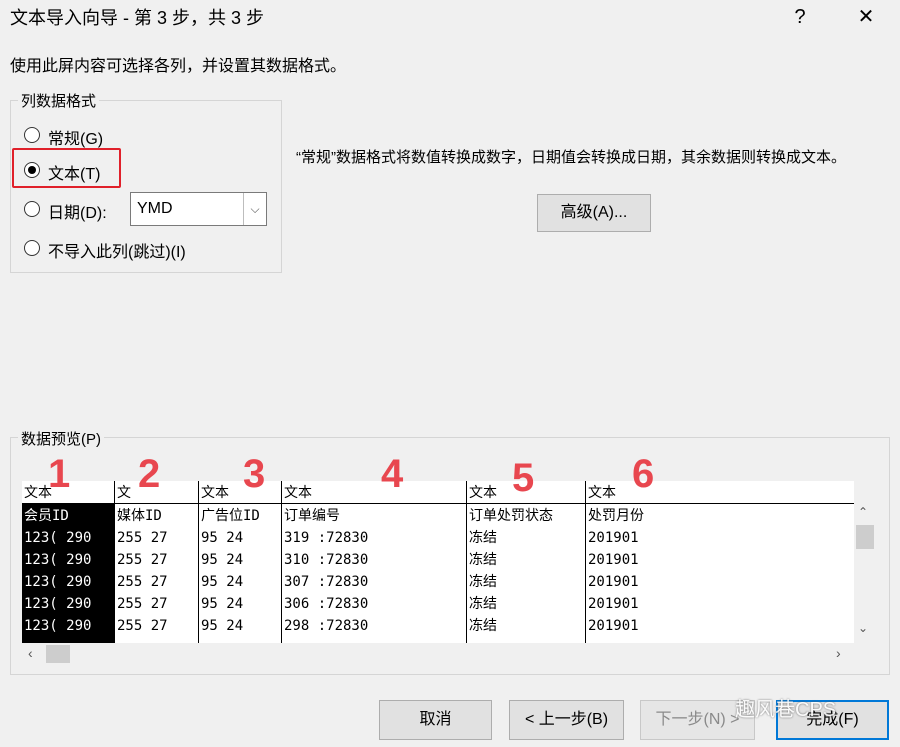  What do you see at coordinates (58, 654) in the screenshot?
I see `horizontal-scroll-thumb` at bounding box center [58, 654].